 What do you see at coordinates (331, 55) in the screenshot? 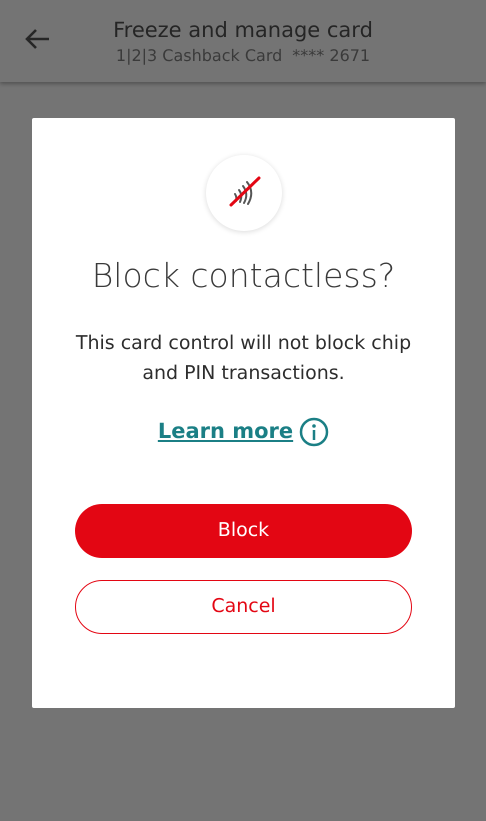
I see `card-number: **** 2671` at bounding box center [331, 55].